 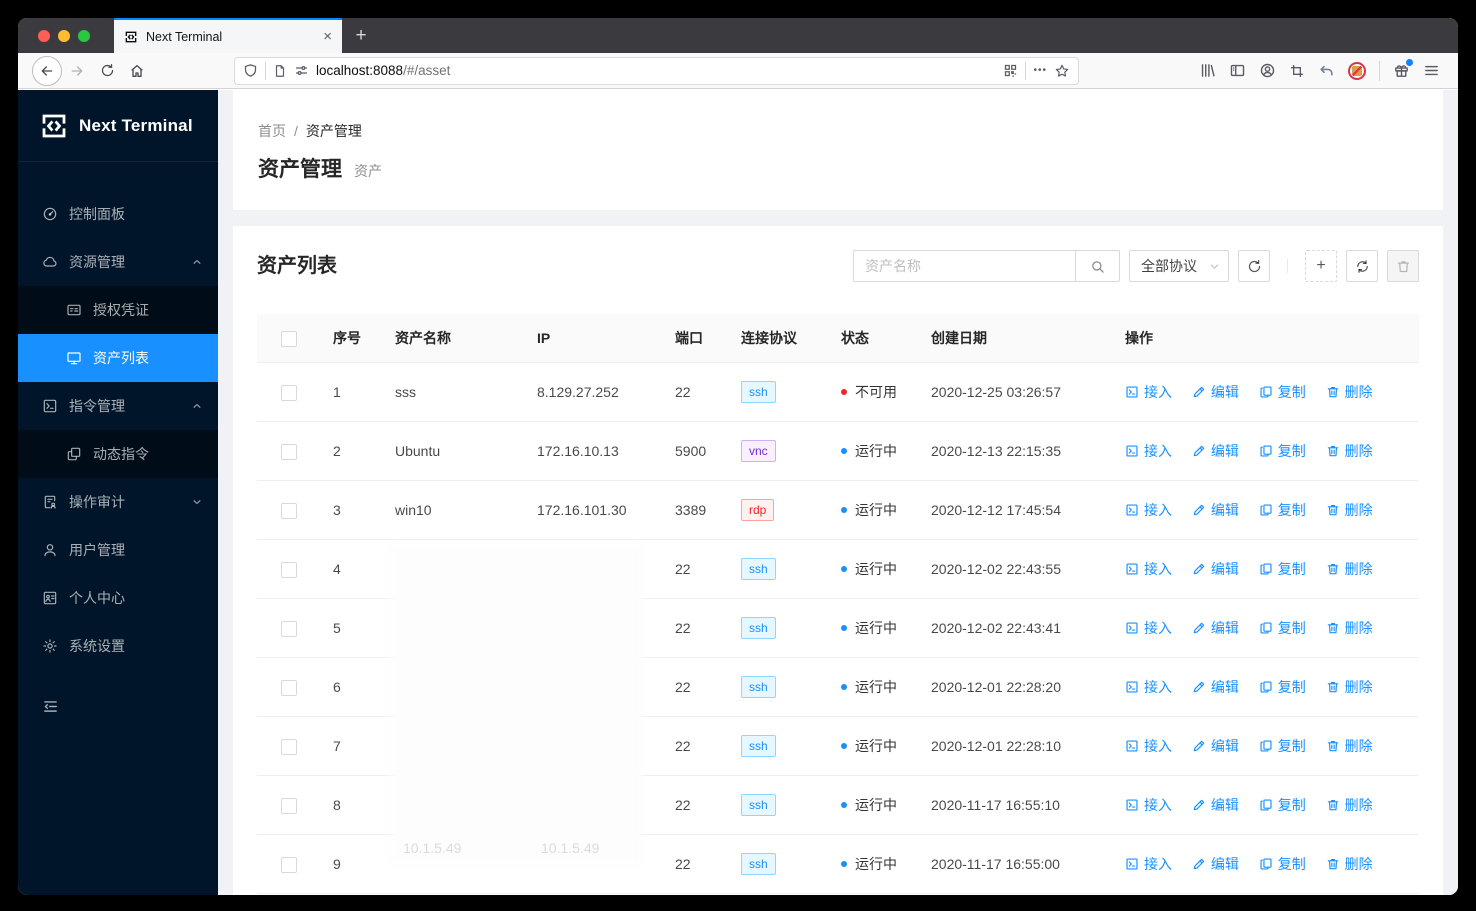 I want to click on sidebar-item-audit: 操作审计, so click(x=118, y=502).